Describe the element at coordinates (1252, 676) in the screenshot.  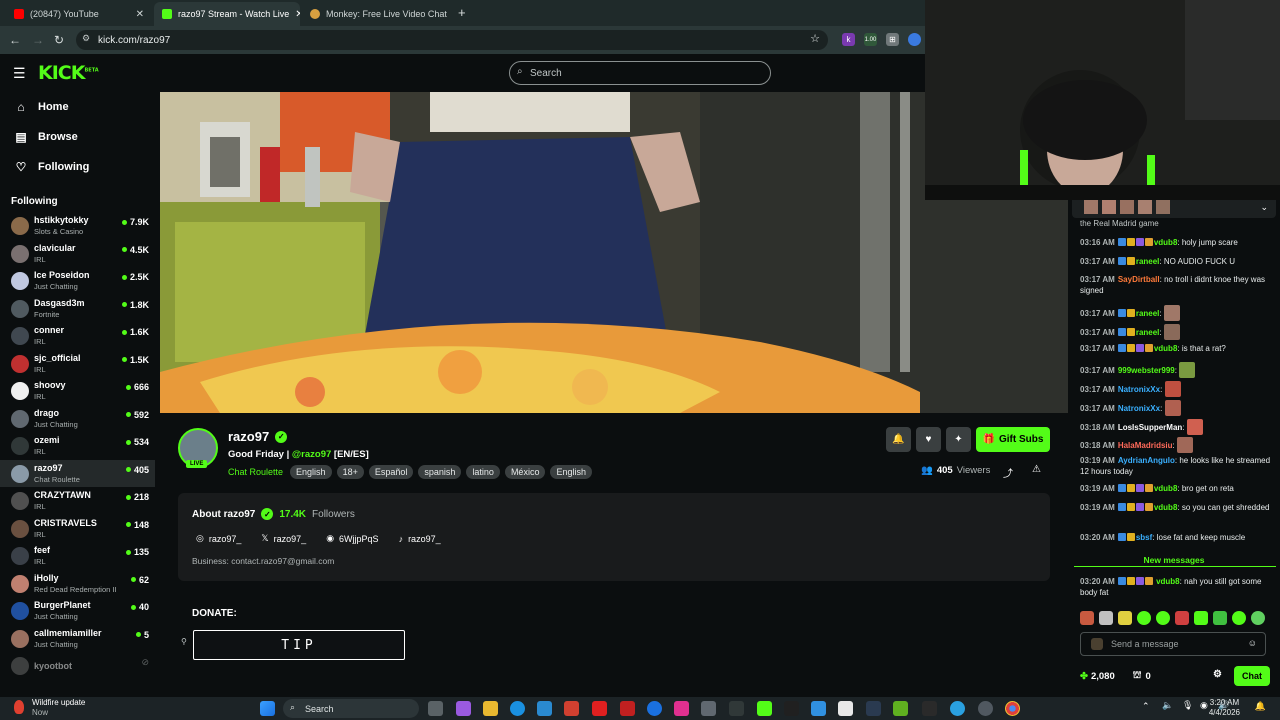
I see `chat-send-button: Chat` at that location.